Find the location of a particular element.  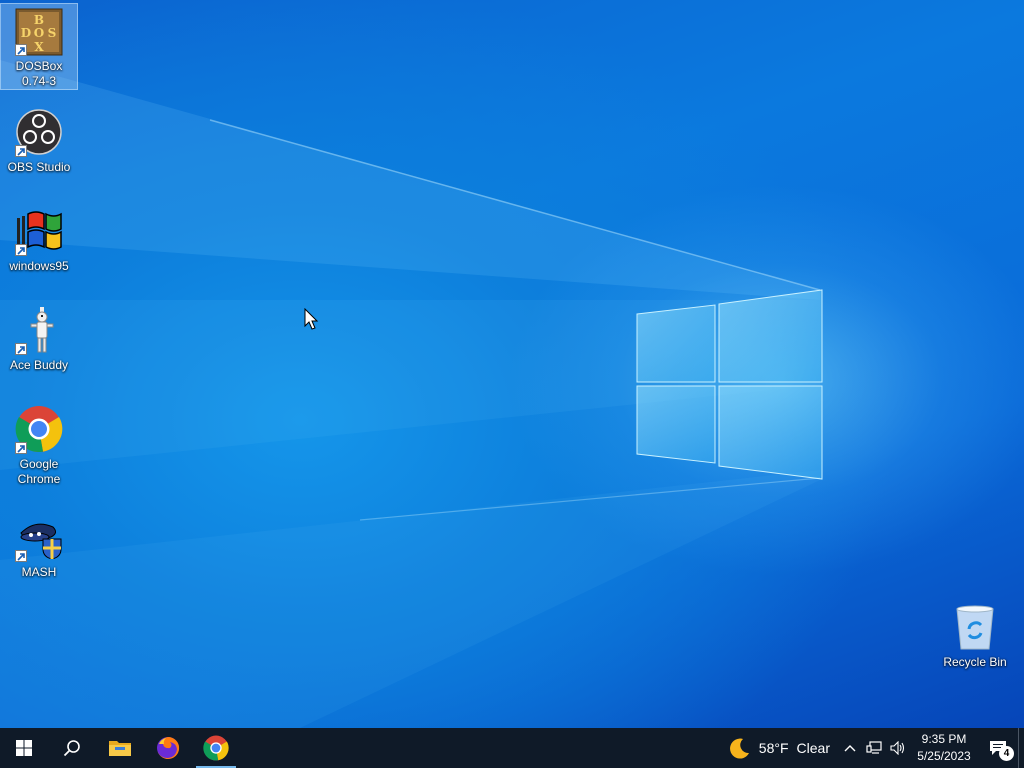

chevron-up-icon is located at coordinates (850, 748).